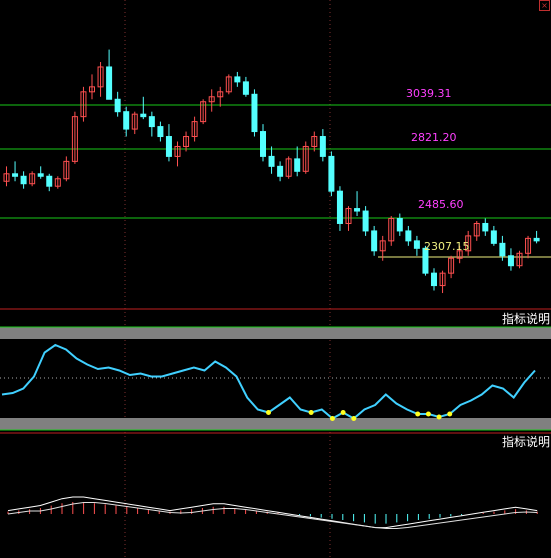 This screenshot has width=551, height=558. I want to click on macd-dif-line, so click(272, 512).